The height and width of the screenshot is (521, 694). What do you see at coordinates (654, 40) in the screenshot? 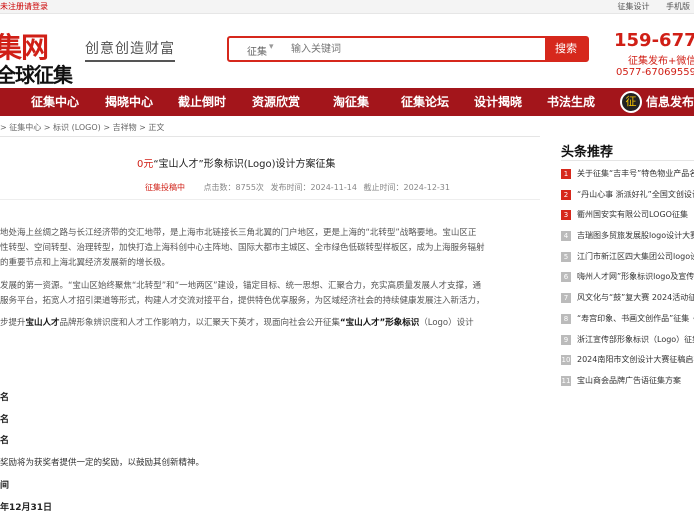
I see `hotline-number: 159-677-` at bounding box center [654, 40].